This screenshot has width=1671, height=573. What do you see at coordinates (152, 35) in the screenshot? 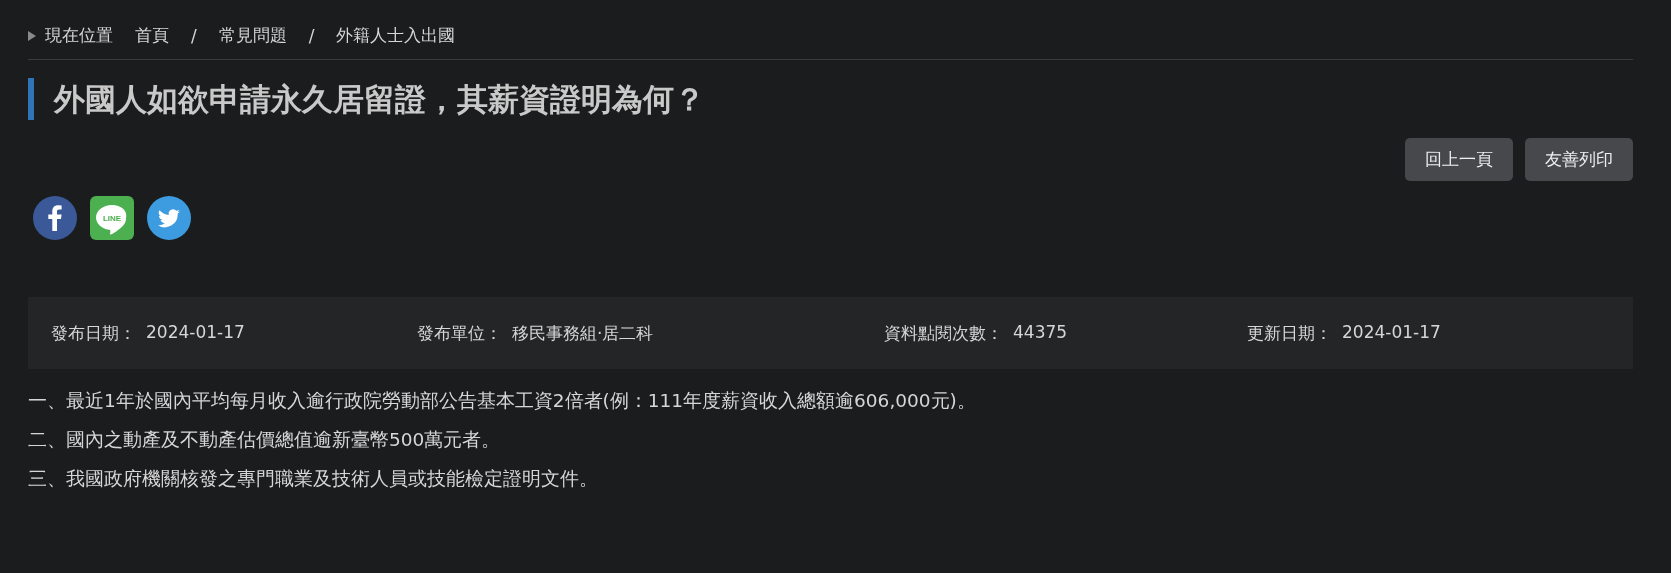
I see `breadcrumb-link: 首頁` at bounding box center [152, 35].